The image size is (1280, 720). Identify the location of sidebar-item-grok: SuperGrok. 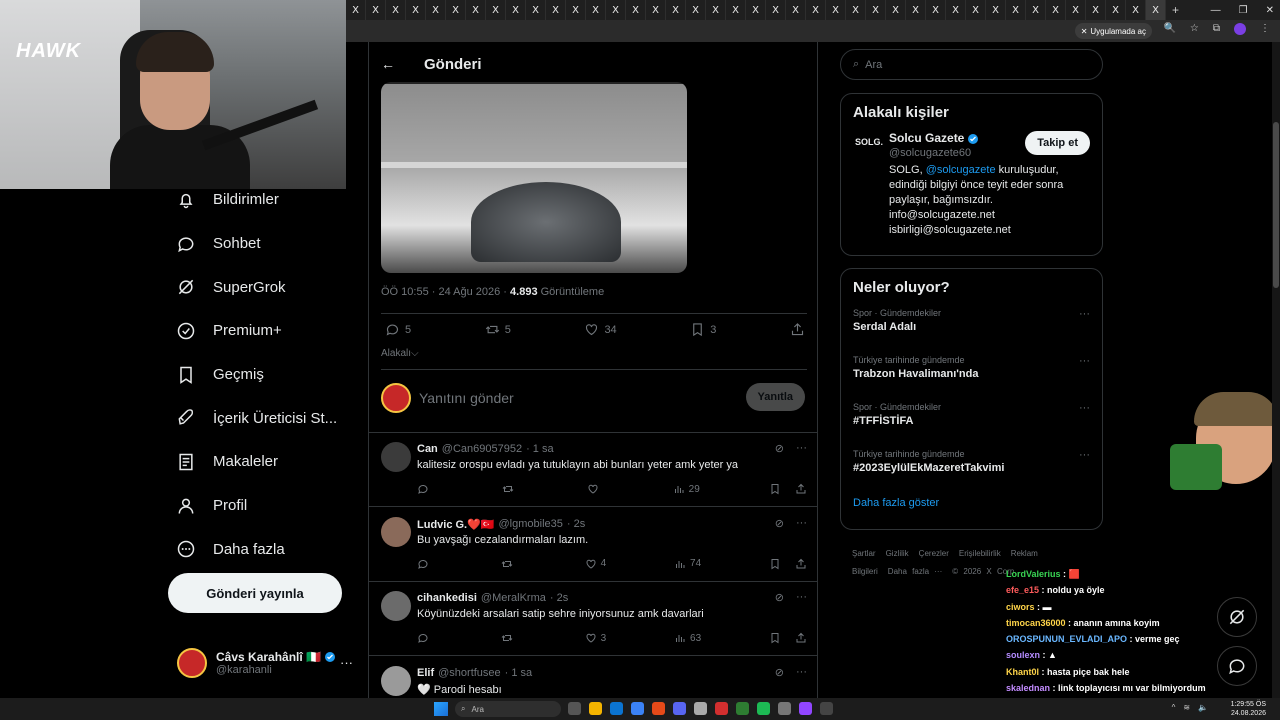
(263, 287).